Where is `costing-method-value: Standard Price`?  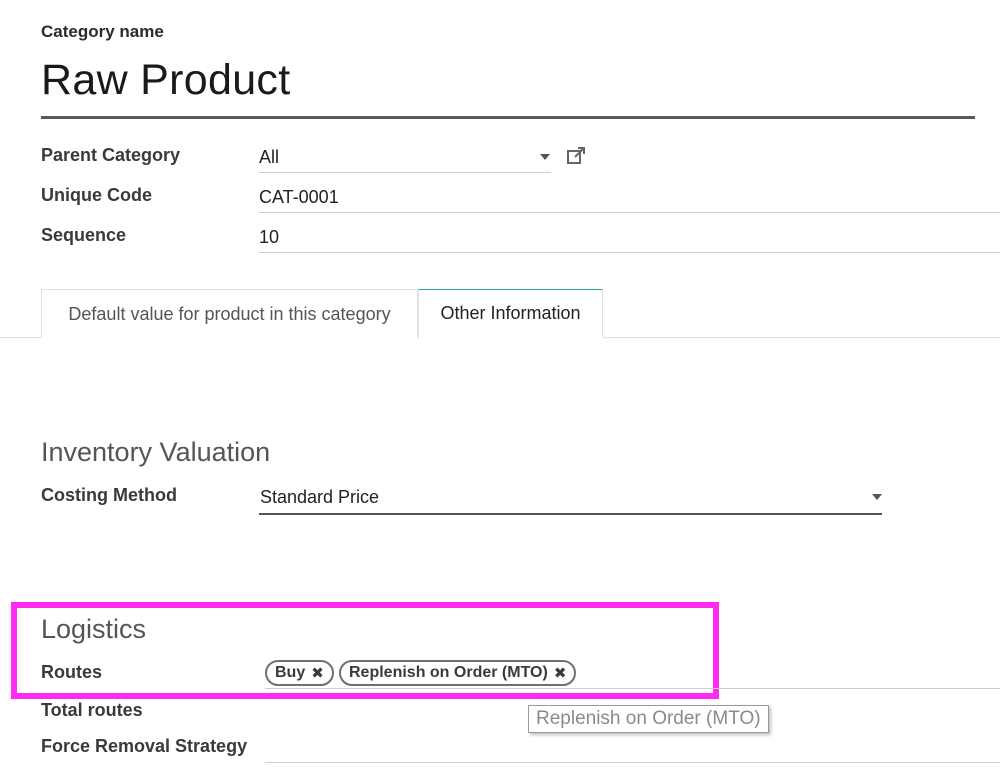 costing-method-value: Standard Price is located at coordinates (319, 497).